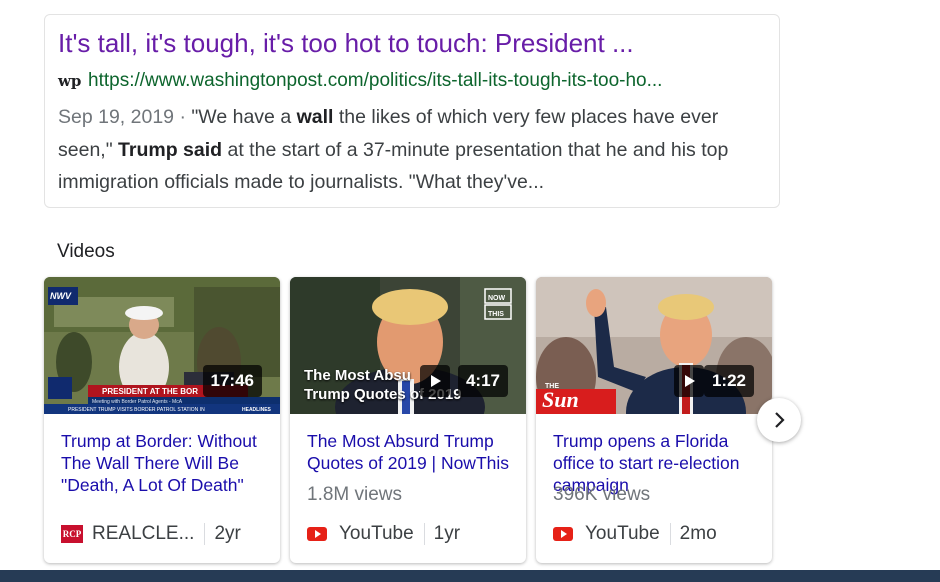 The height and width of the screenshot is (582, 940). Describe the element at coordinates (447, 533) in the screenshot. I see `video-age: 1yr` at that location.